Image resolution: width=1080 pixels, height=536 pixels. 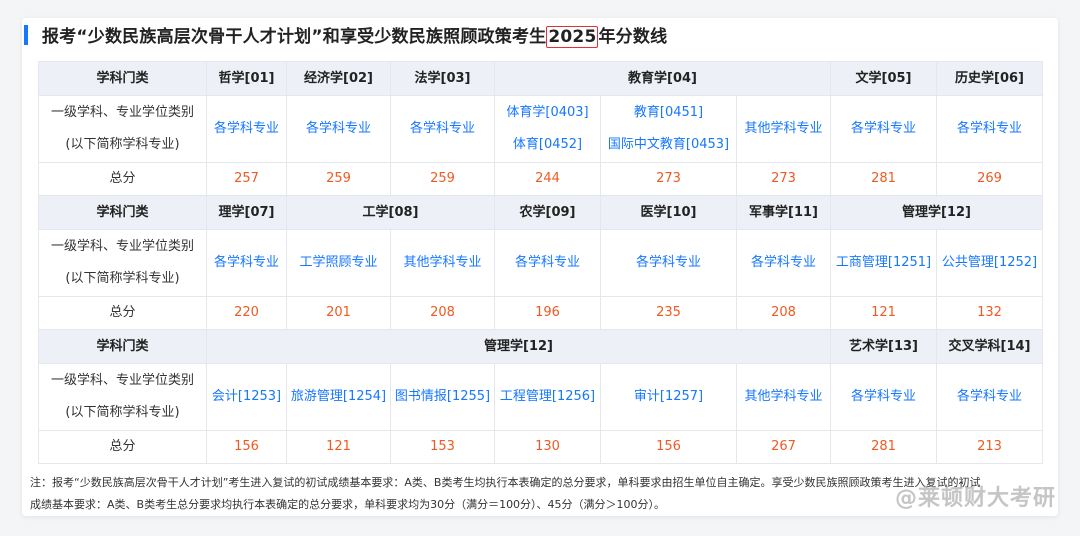 I want to click on subject-link: 图书情报[1255], so click(x=442, y=397).